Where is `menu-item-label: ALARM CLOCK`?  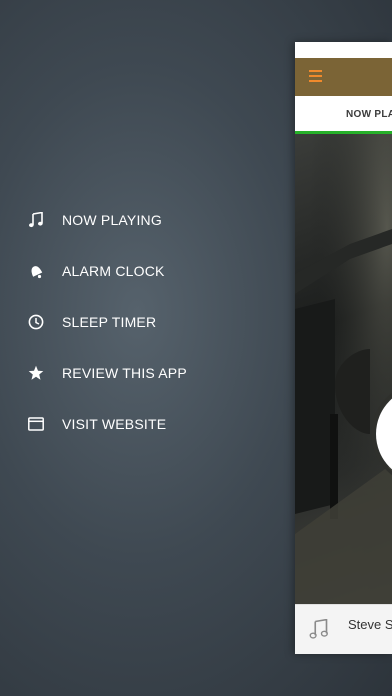
menu-item-label: ALARM CLOCK is located at coordinates (113, 271).